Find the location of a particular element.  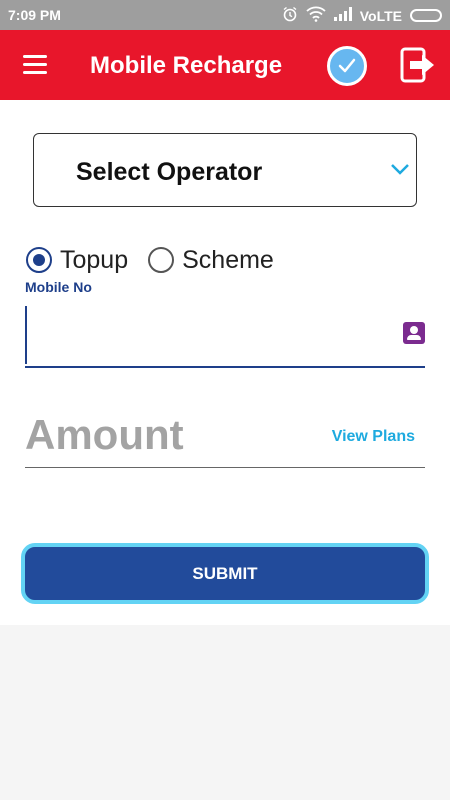

alarm-icon is located at coordinates (290, 15).